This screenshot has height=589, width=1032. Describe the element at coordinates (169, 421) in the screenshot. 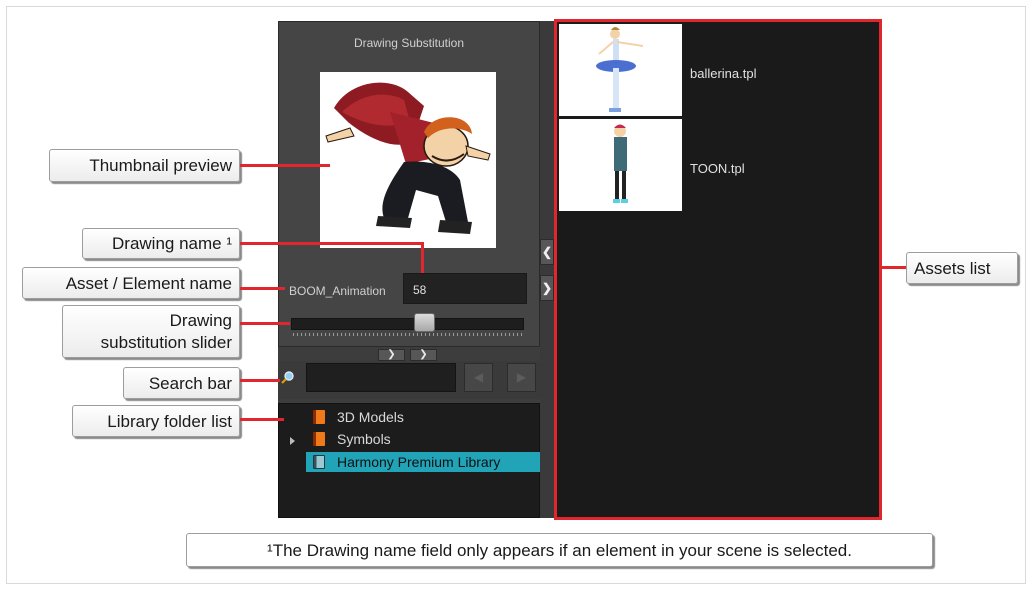

I see `callout-text: Library folder list` at that location.